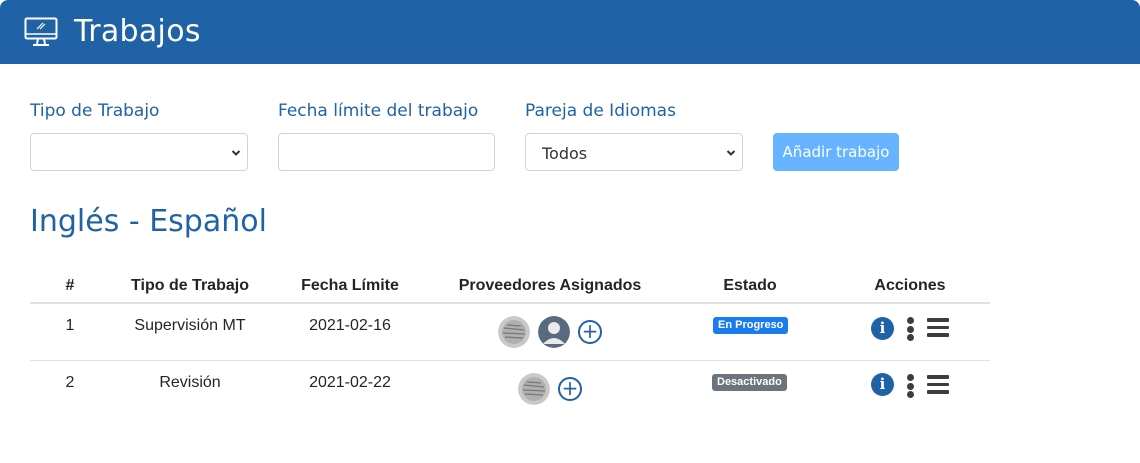 The height and width of the screenshot is (463, 1140). What do you see at coordinates (550, 285) in the screenshot?
I see `col-header-providers: Proveedores Asignados` at bounding box center [550, 285].